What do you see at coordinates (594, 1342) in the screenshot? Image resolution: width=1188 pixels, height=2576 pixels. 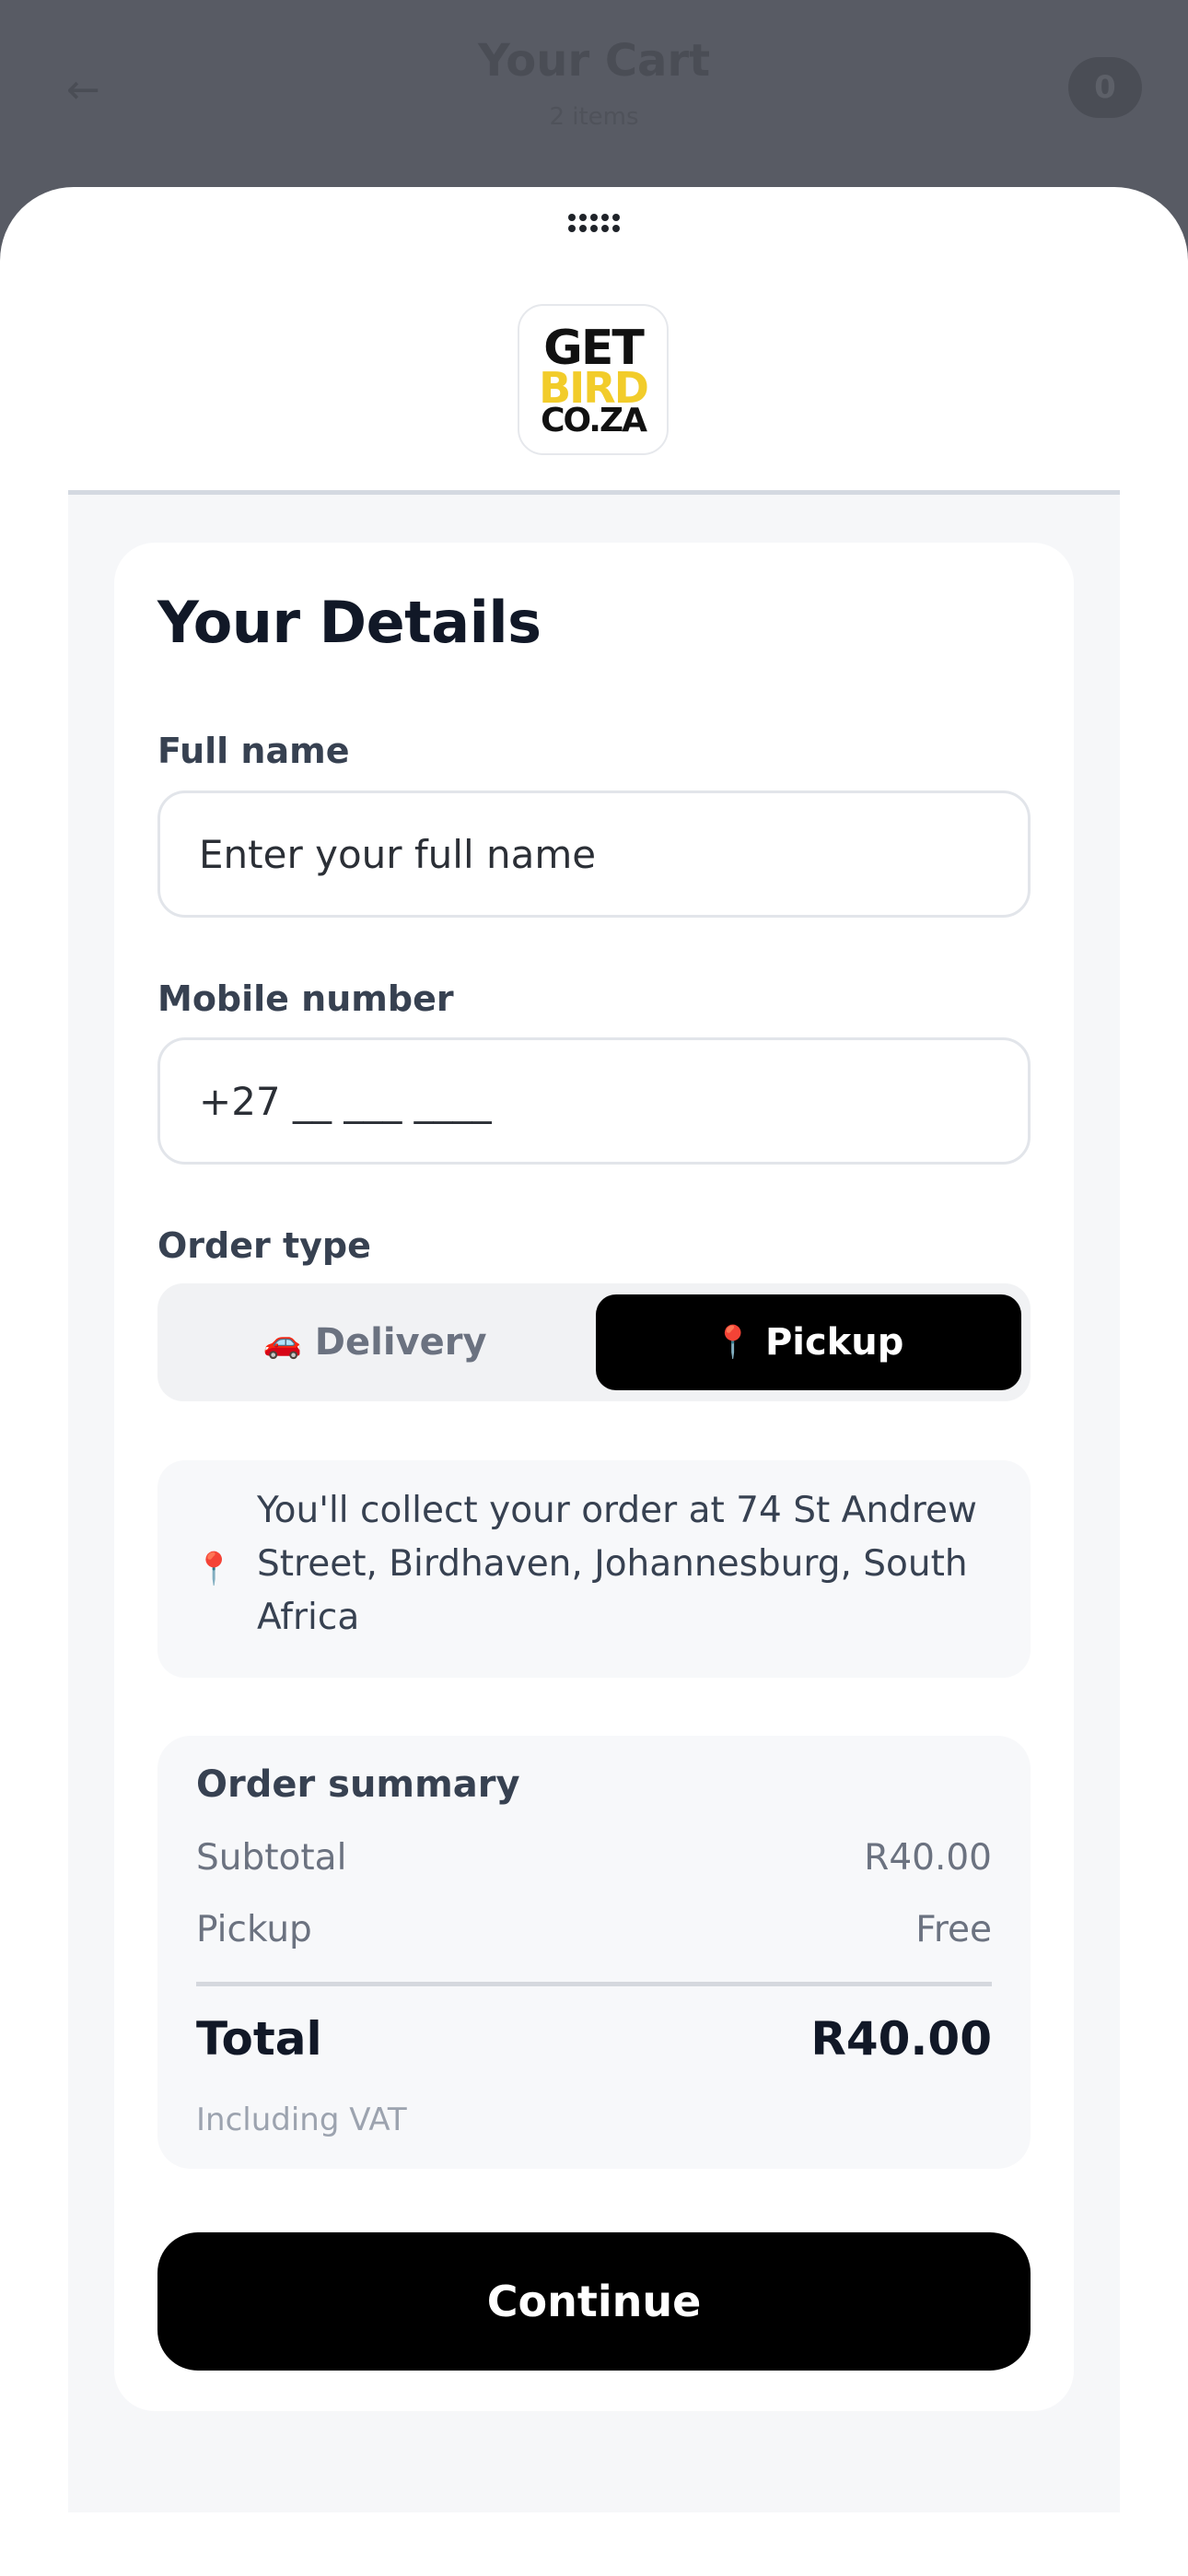 I see `order-type-toggle: 🚗 Delivery 📍 Pickup` at bounding box center [594, 1342].